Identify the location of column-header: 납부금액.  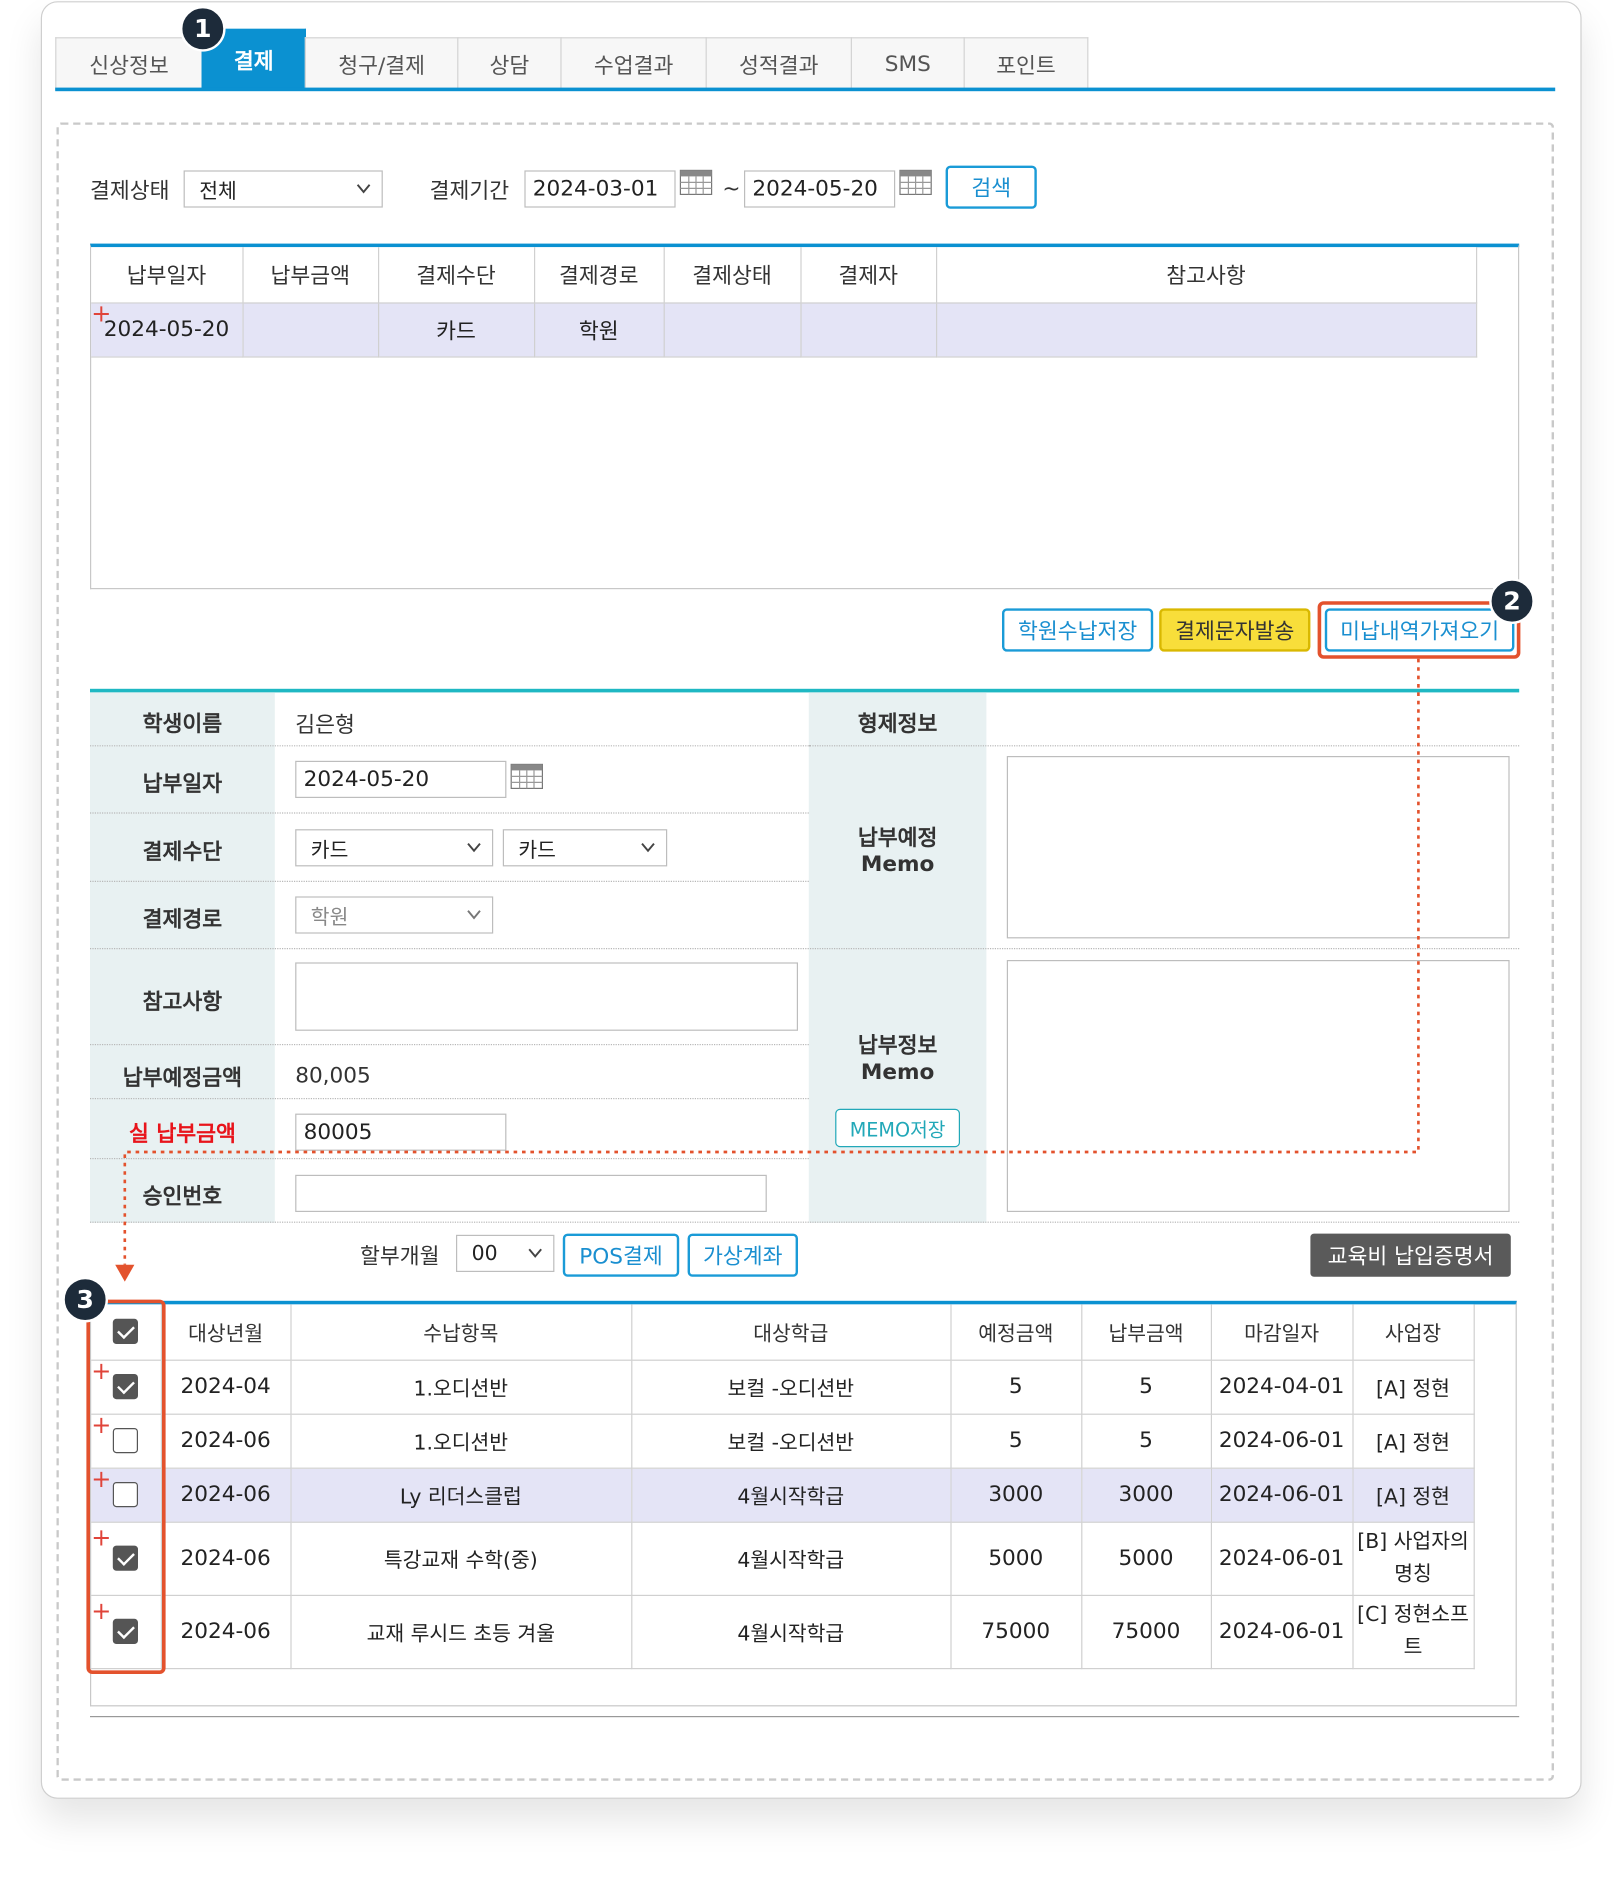
(310, 275).